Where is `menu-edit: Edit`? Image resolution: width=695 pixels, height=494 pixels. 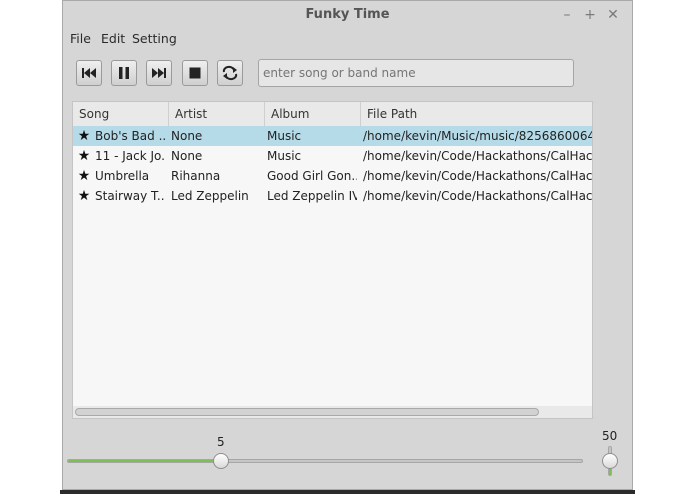 menu-edit: Edit is located at coordinates (113, 38).